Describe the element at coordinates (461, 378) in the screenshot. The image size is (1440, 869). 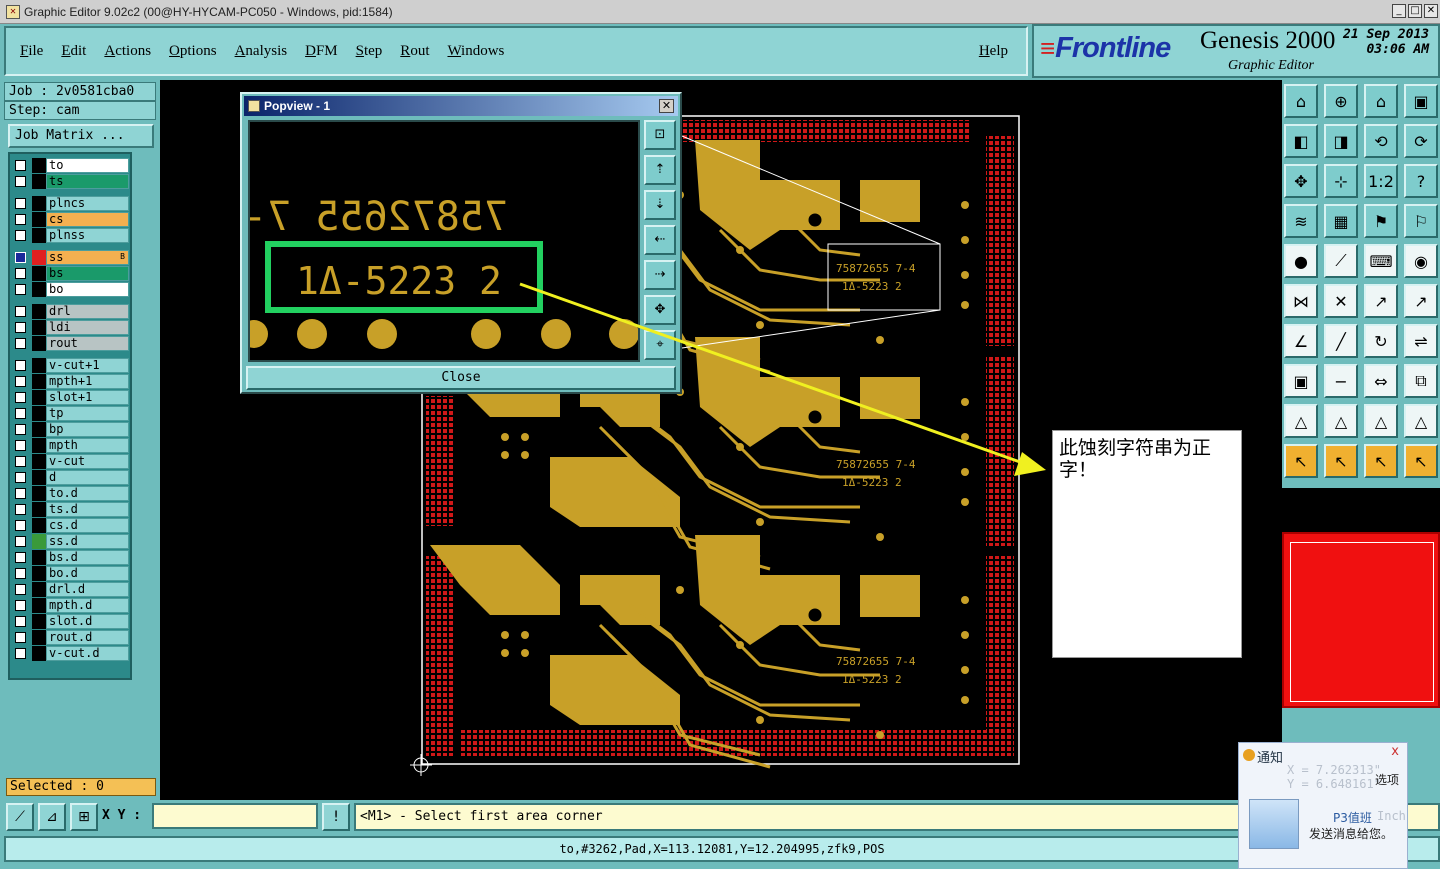
I see `popview-close-button: Close` at that location.